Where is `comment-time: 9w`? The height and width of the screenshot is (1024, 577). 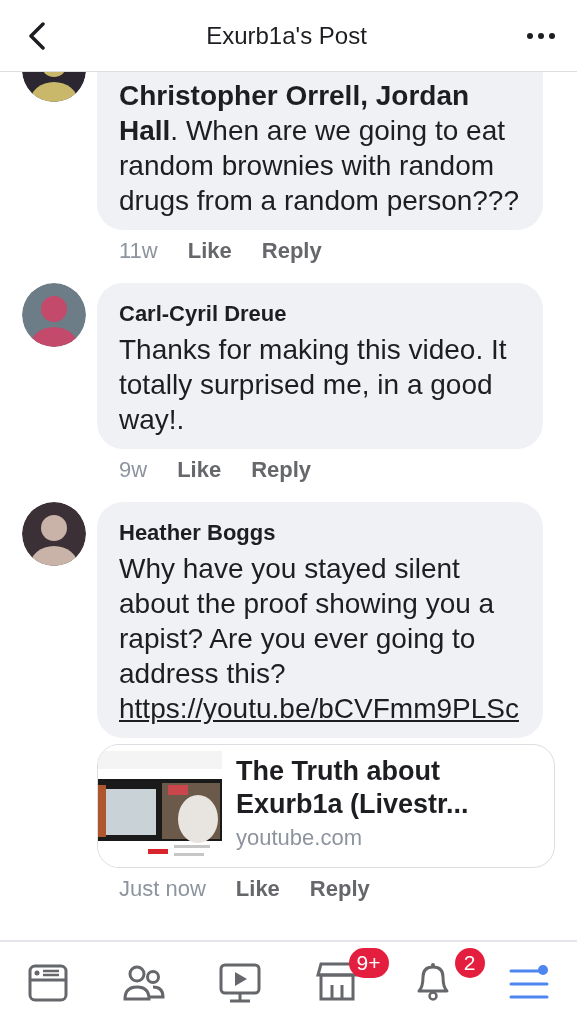 comment-time: 9w is located at coordinates (133, 470).